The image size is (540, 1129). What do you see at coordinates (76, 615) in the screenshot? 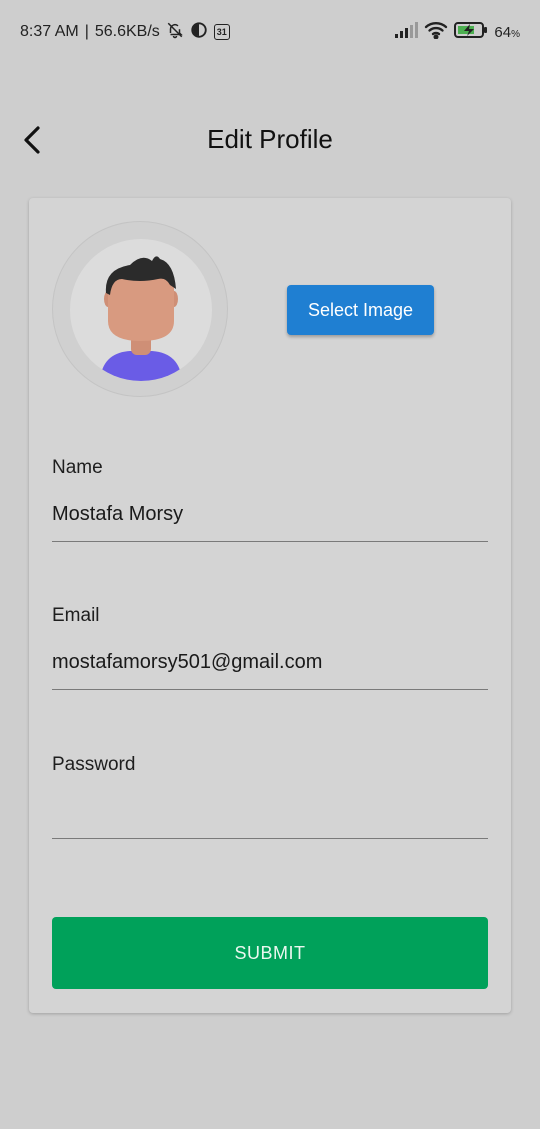
I see `email-label: Email` at bounding box center [76, 615].